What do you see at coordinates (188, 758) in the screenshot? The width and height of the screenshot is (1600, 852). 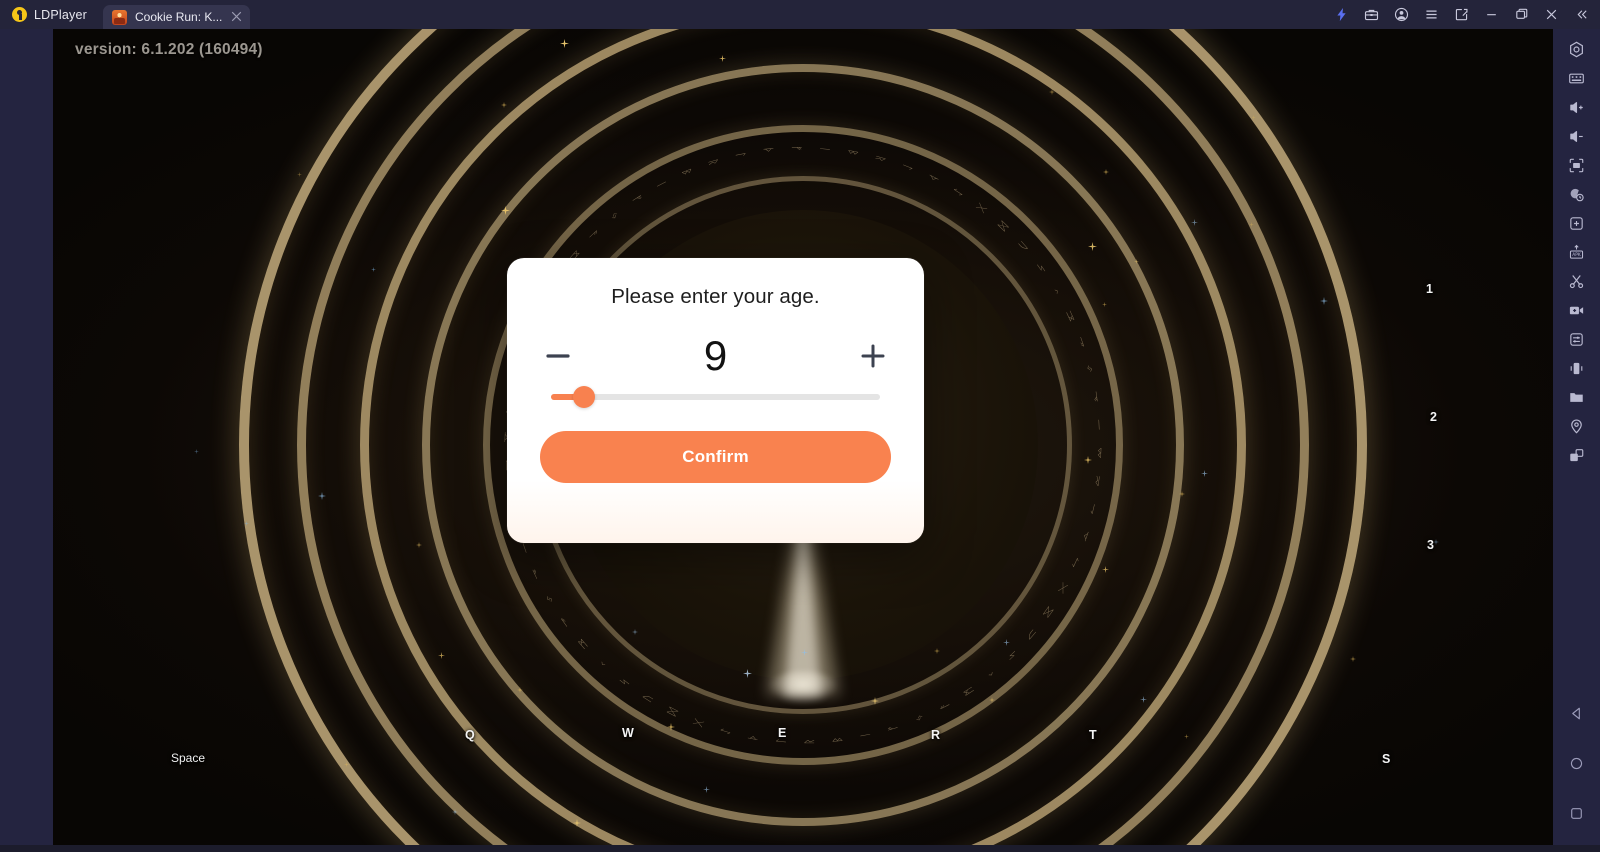 I see `keymap-label-space: Space` at bounding box center [188, 758].